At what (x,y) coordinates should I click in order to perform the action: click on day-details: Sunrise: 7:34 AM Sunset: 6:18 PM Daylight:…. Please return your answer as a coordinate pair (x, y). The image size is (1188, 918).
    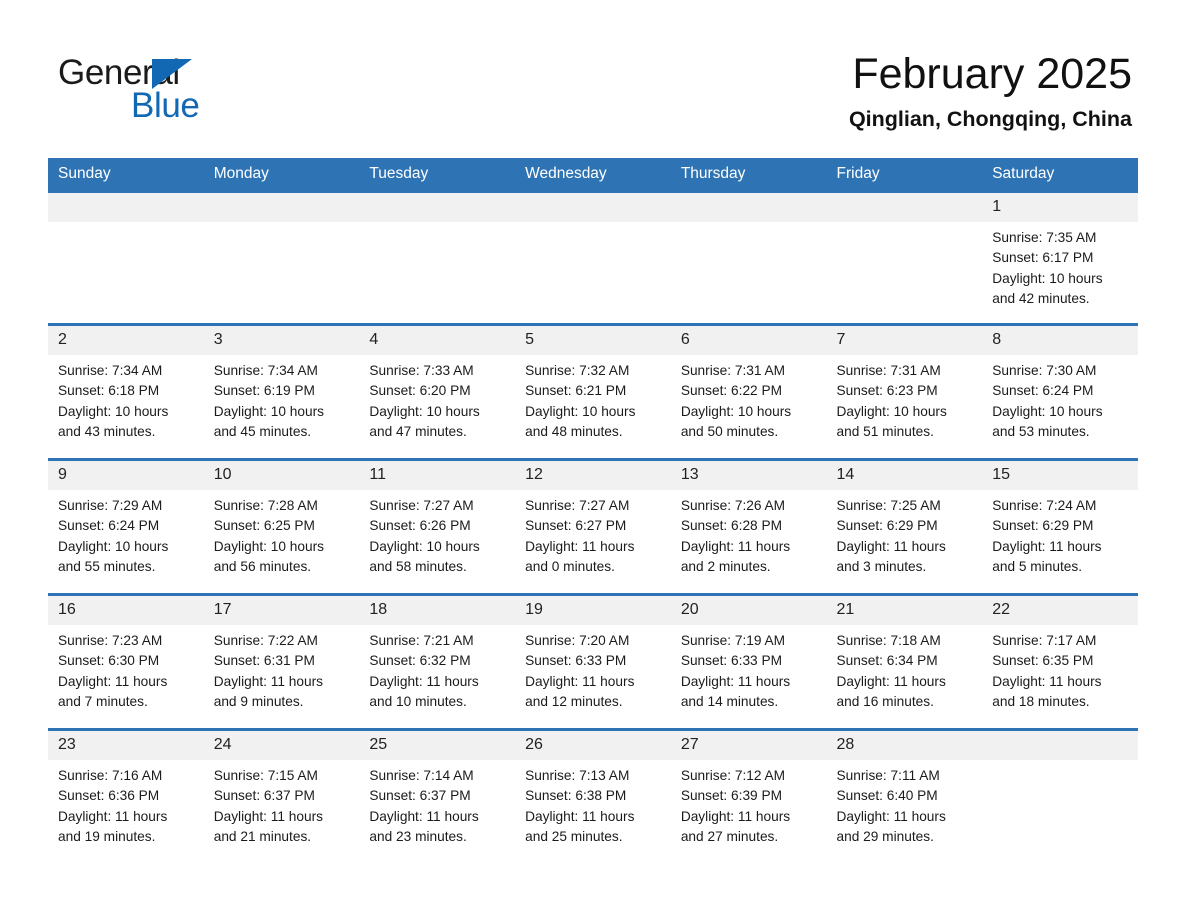
    Looking at the image, I should click on (126, 398).